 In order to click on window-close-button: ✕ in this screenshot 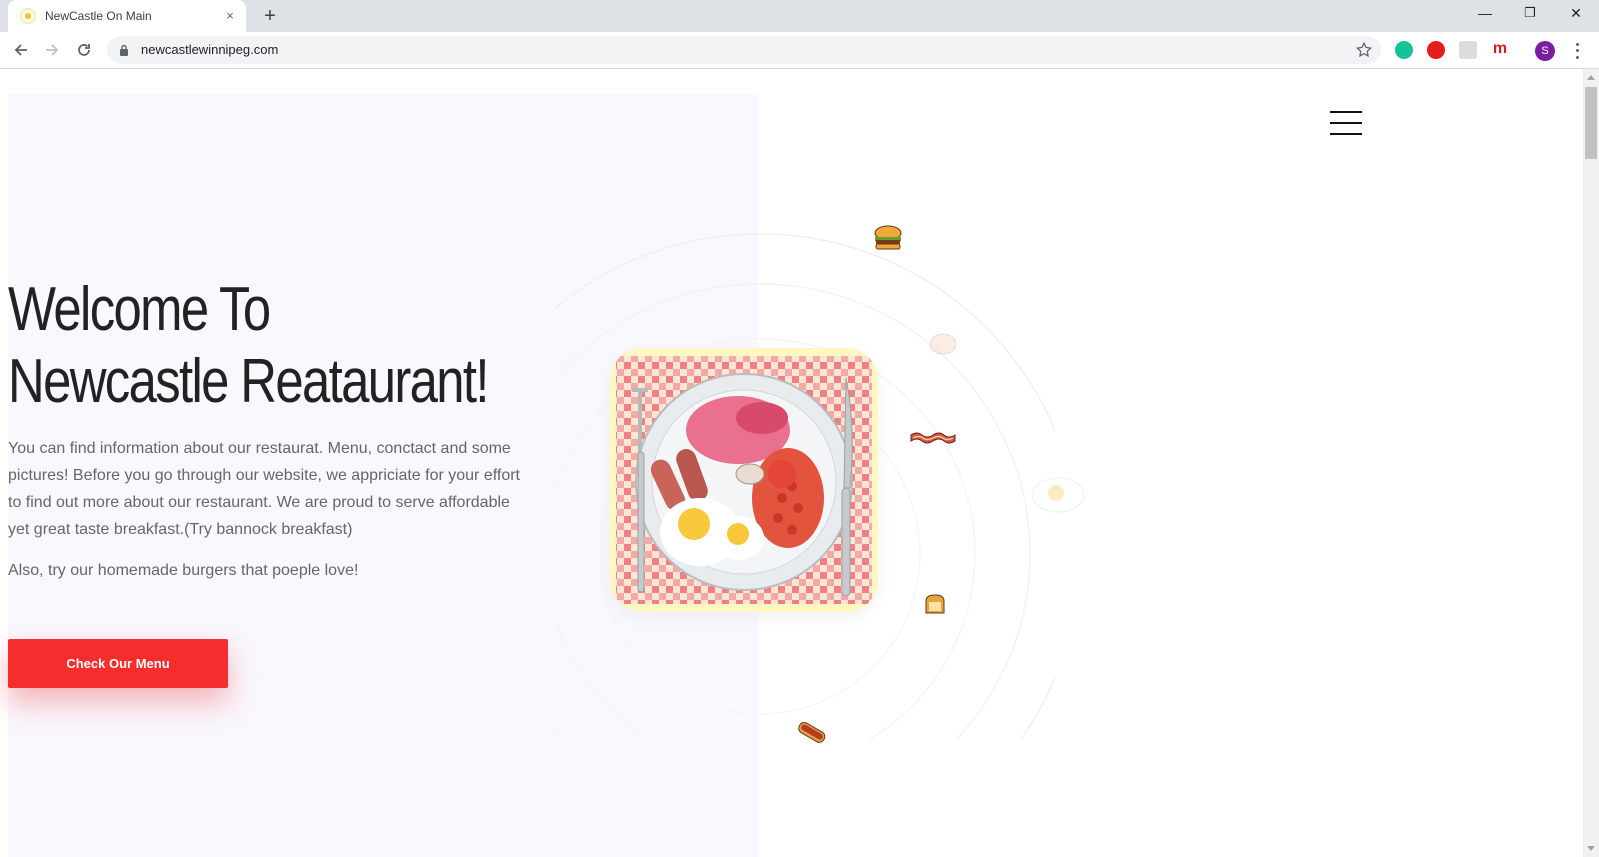, I will do `click(1576, 14)`.